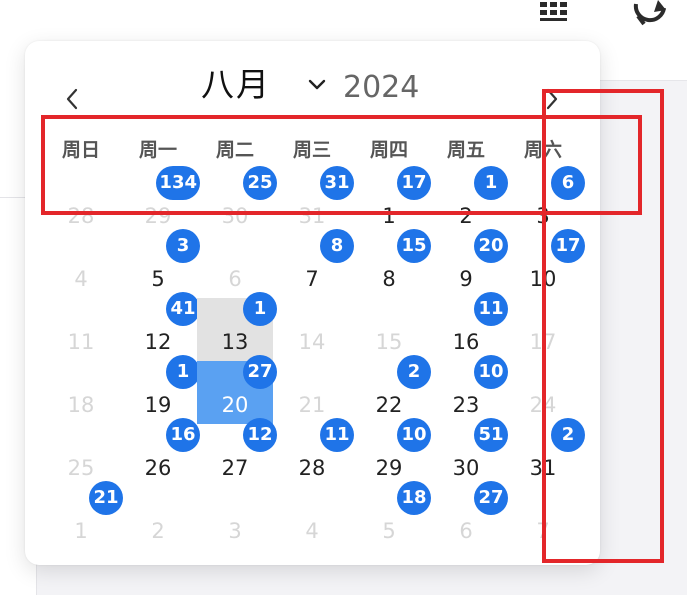 The width and height of the screenshot is (687, 595). Describe the element at coordinates (235, 518) in the screenshot. I see `calendar-day: 3` at that location.